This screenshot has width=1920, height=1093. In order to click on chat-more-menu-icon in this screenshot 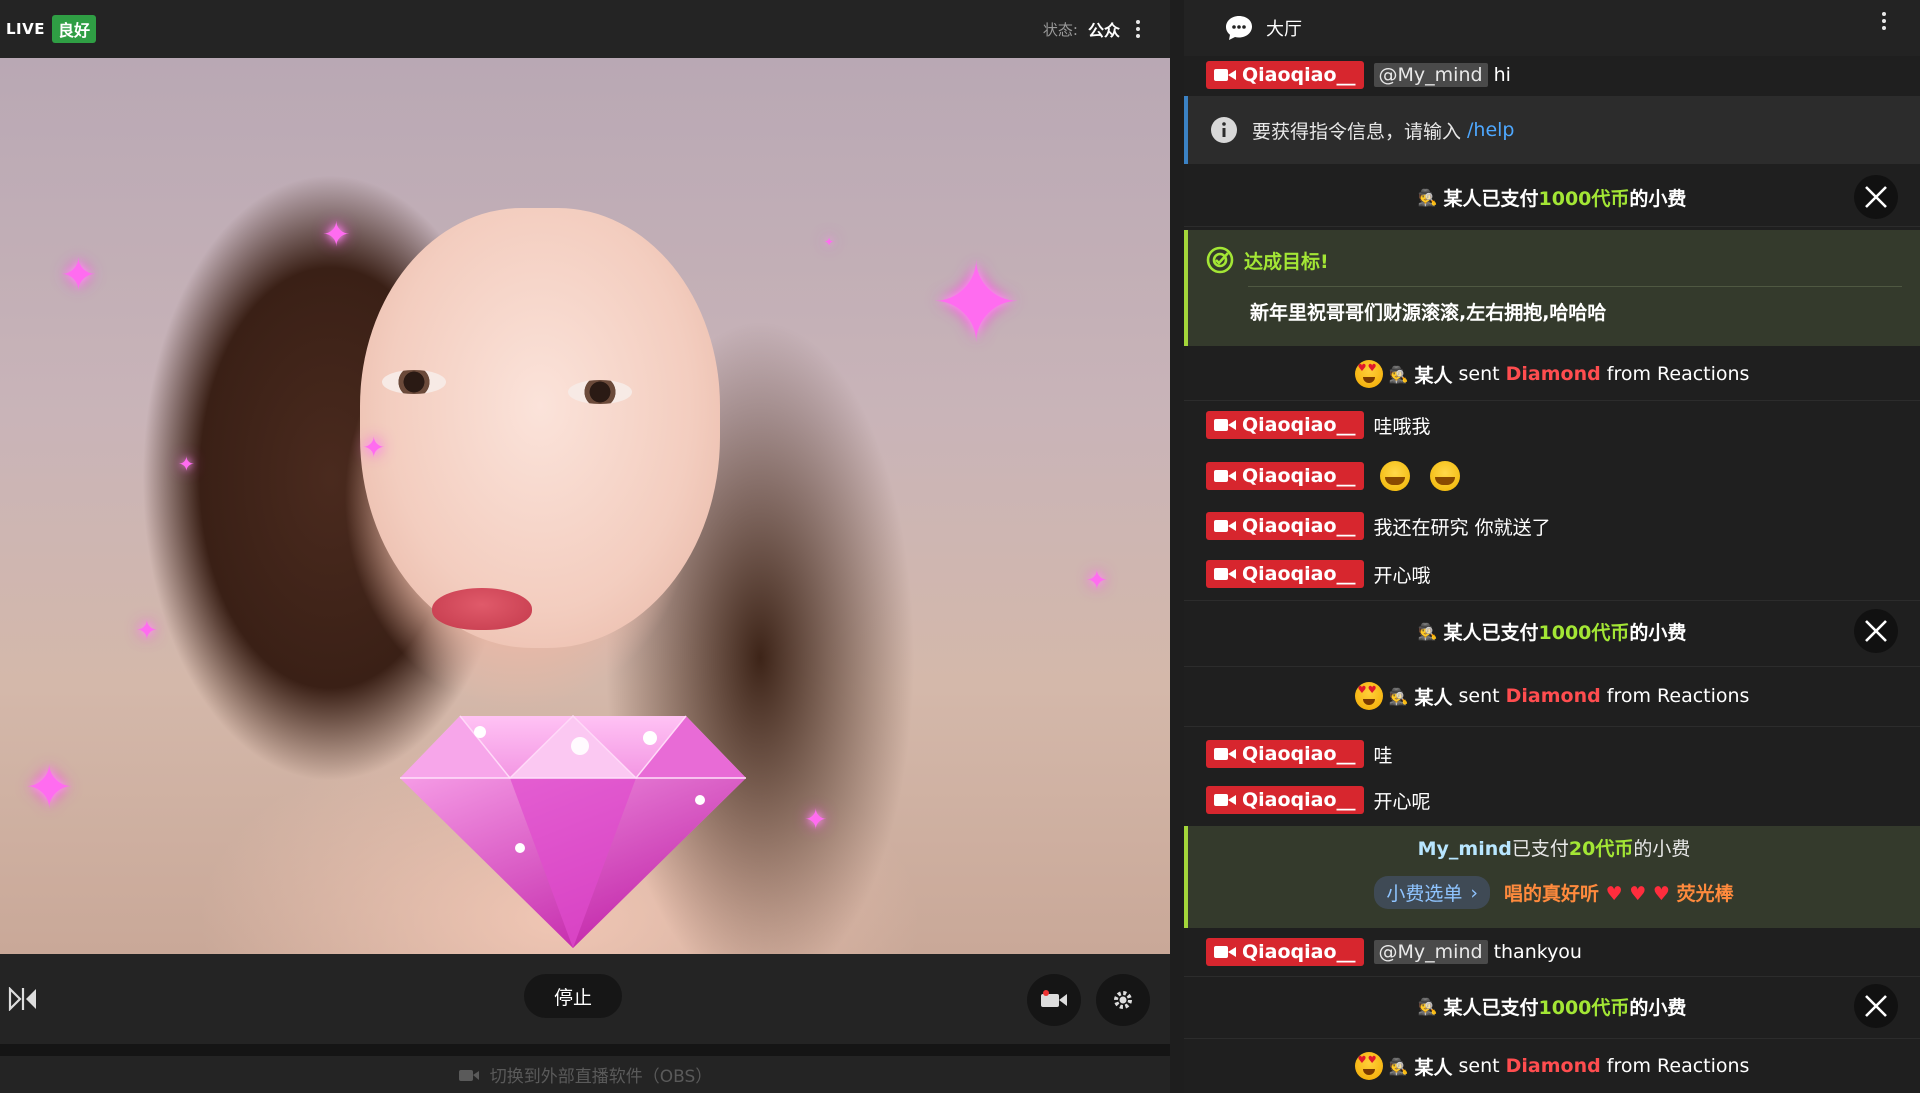, I will do `click(1884, 21)`.